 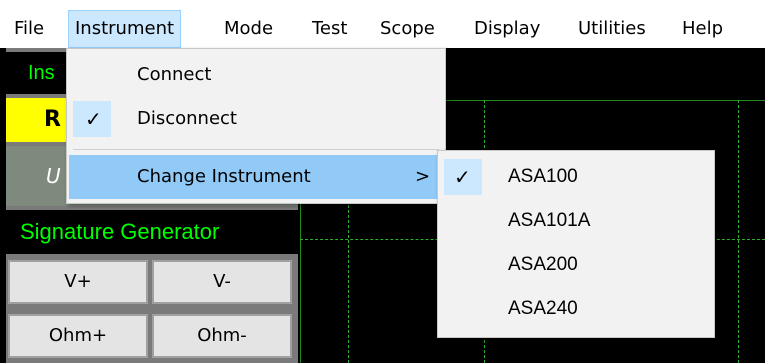 I want to click on submenu-item-asa101a: ASA101A, so click(x=576, y=221).